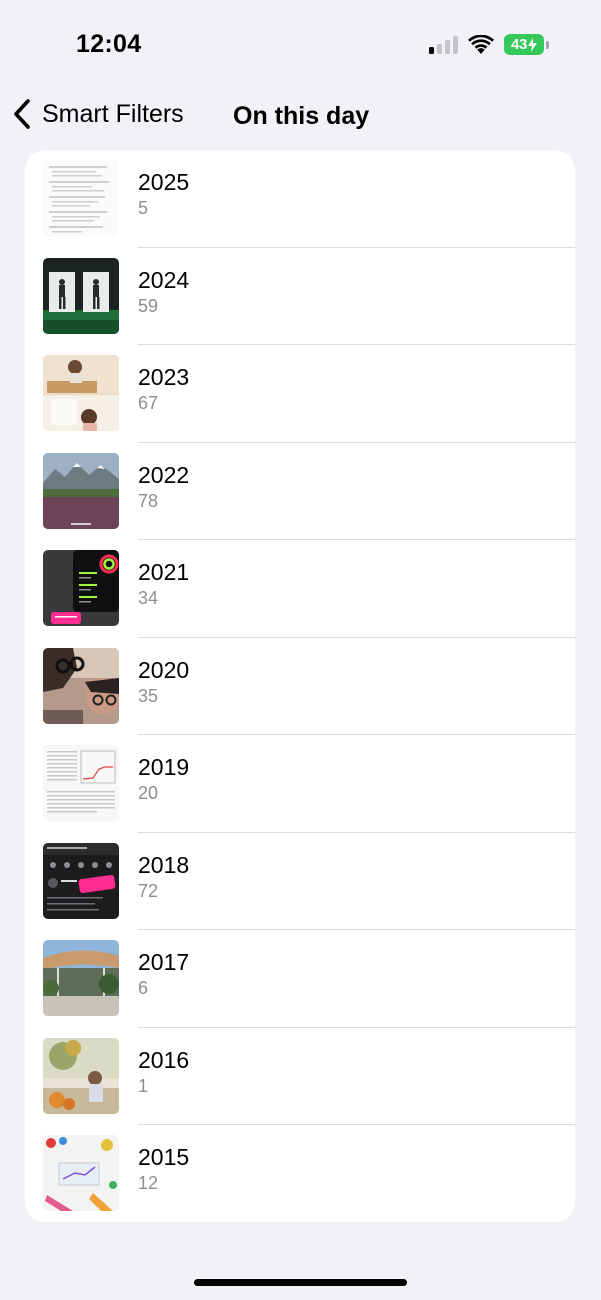 The image size is (601, 1300). Describe the element at coordinates (143, 988) in the screenshot. I see `row-count: 6` at that location.